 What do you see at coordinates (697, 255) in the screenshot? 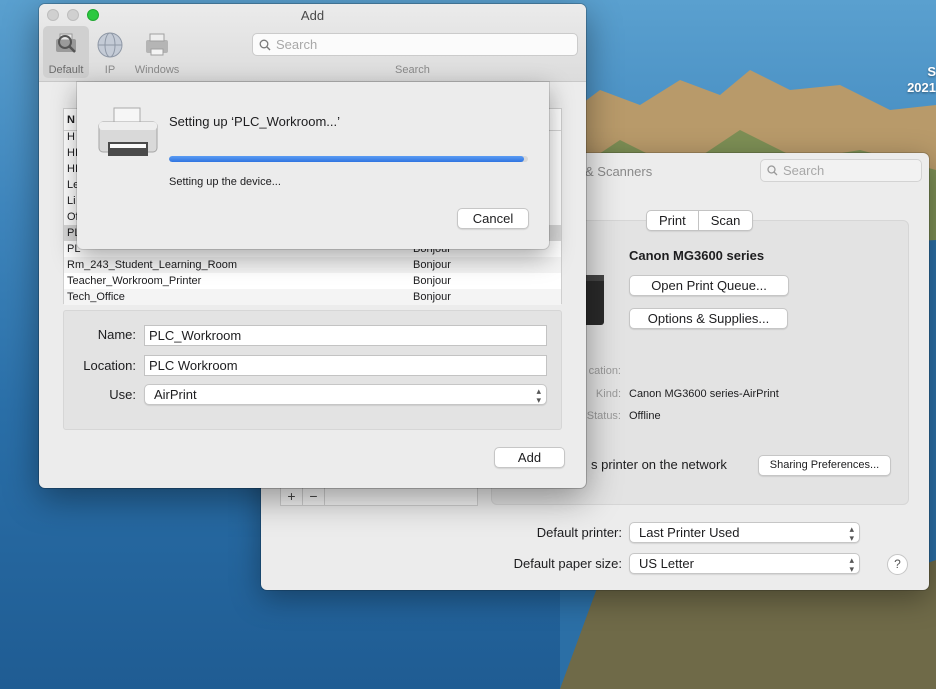
I see `printer-name: Canon MG3600 series` at bounding box center [697, 255].